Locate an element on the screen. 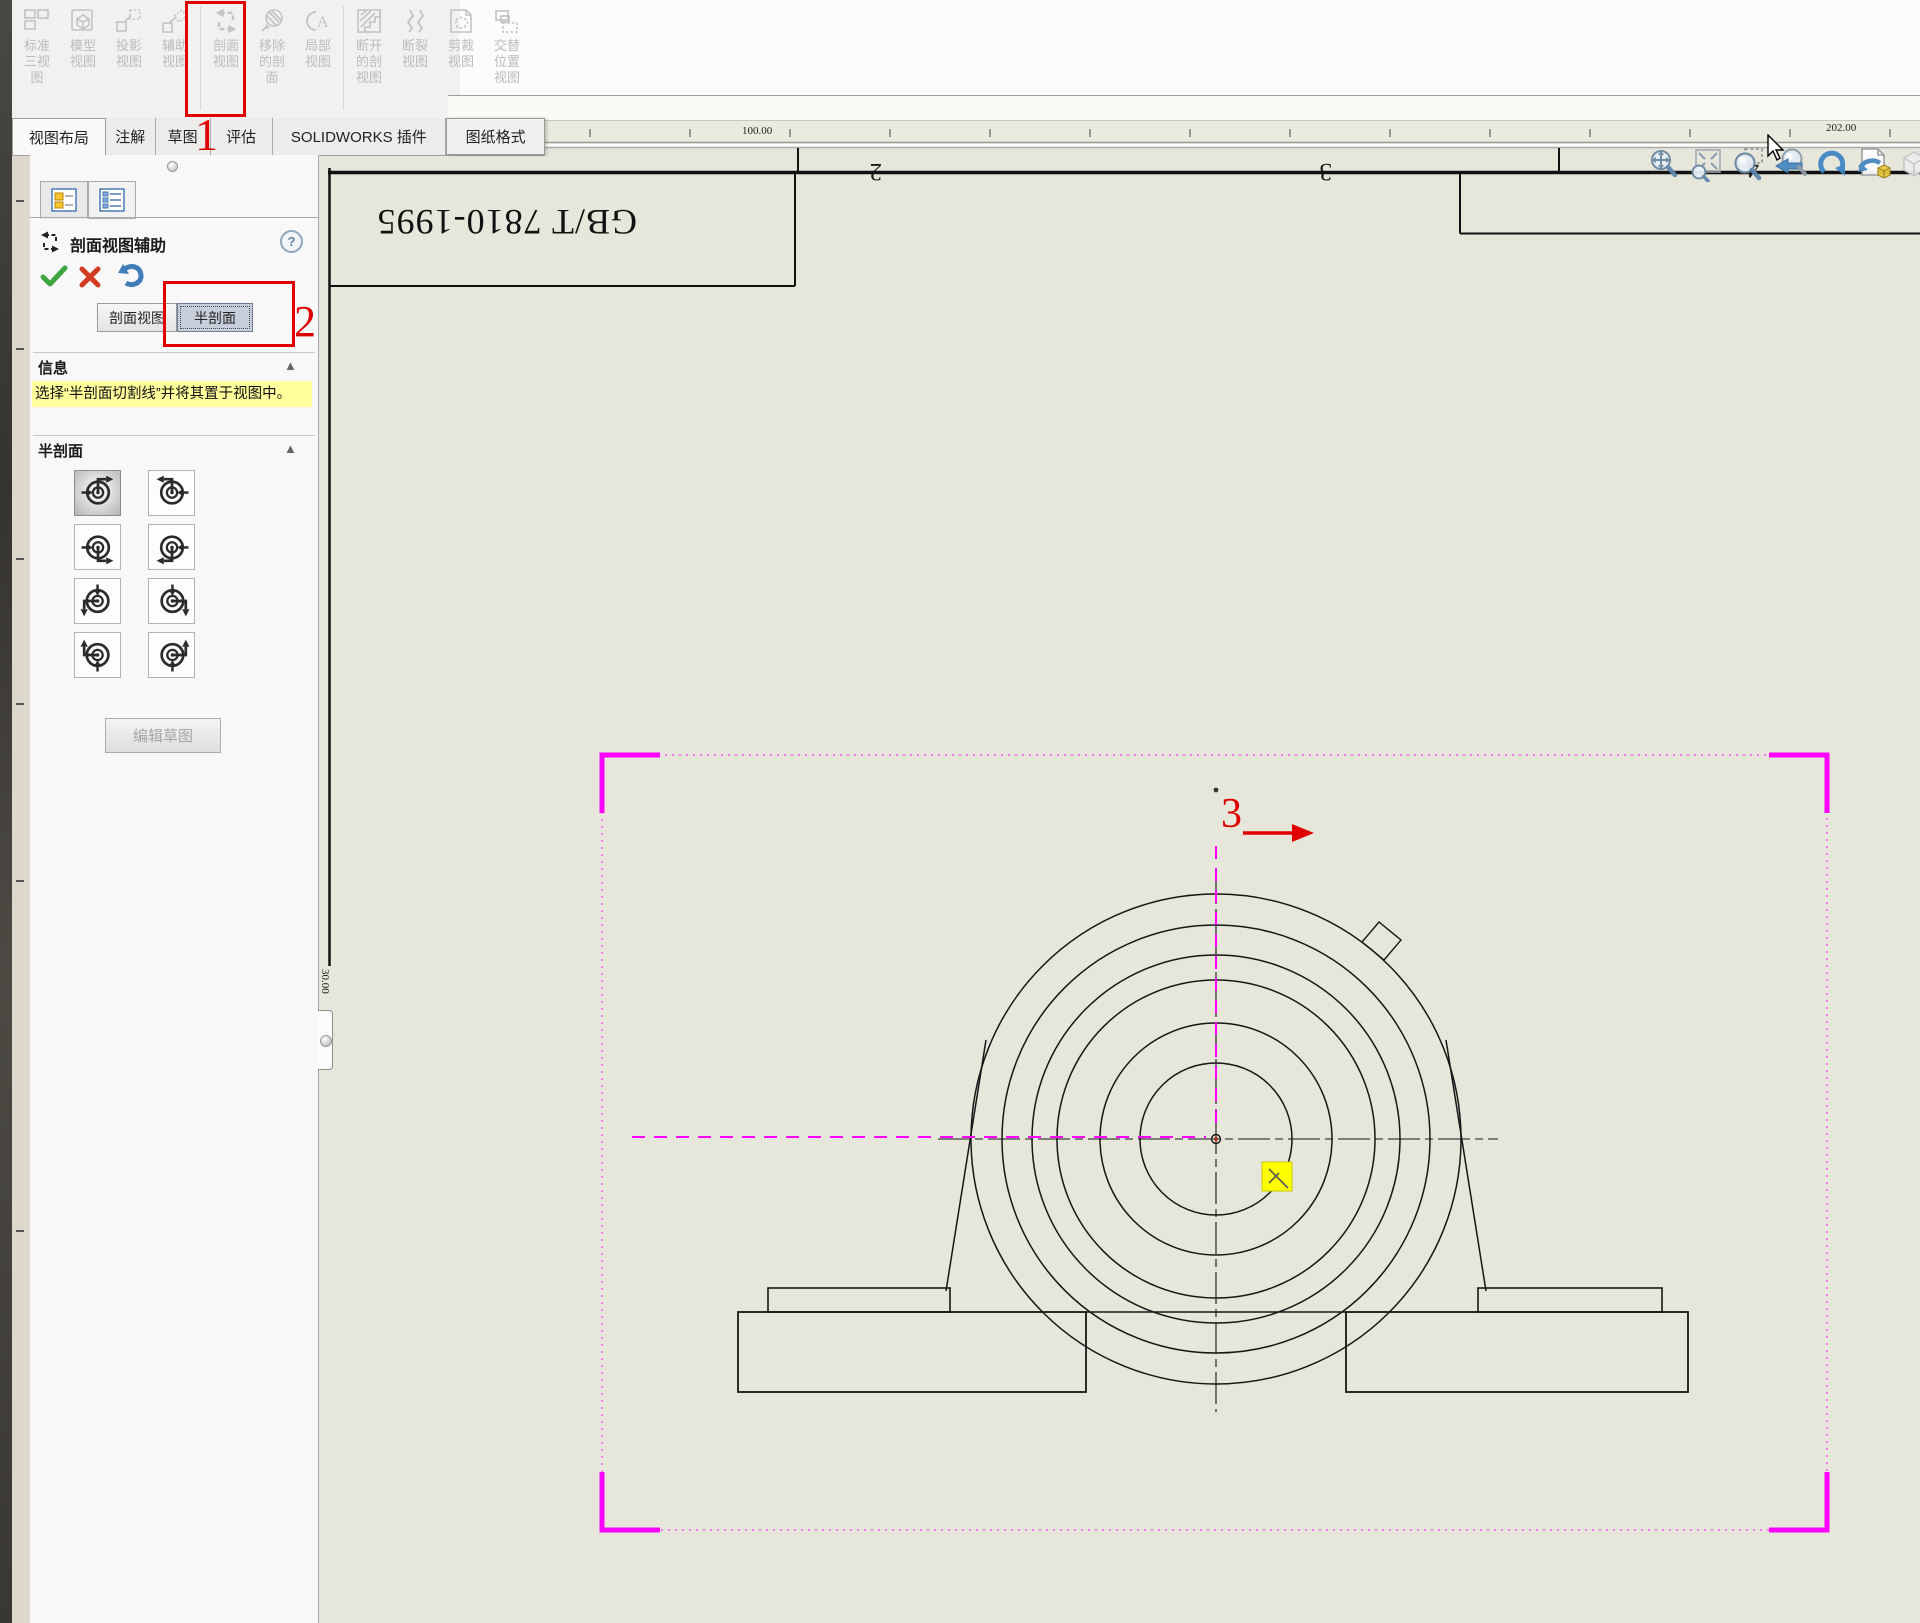  tab-feature-manager is located at coordinates (112, 200).